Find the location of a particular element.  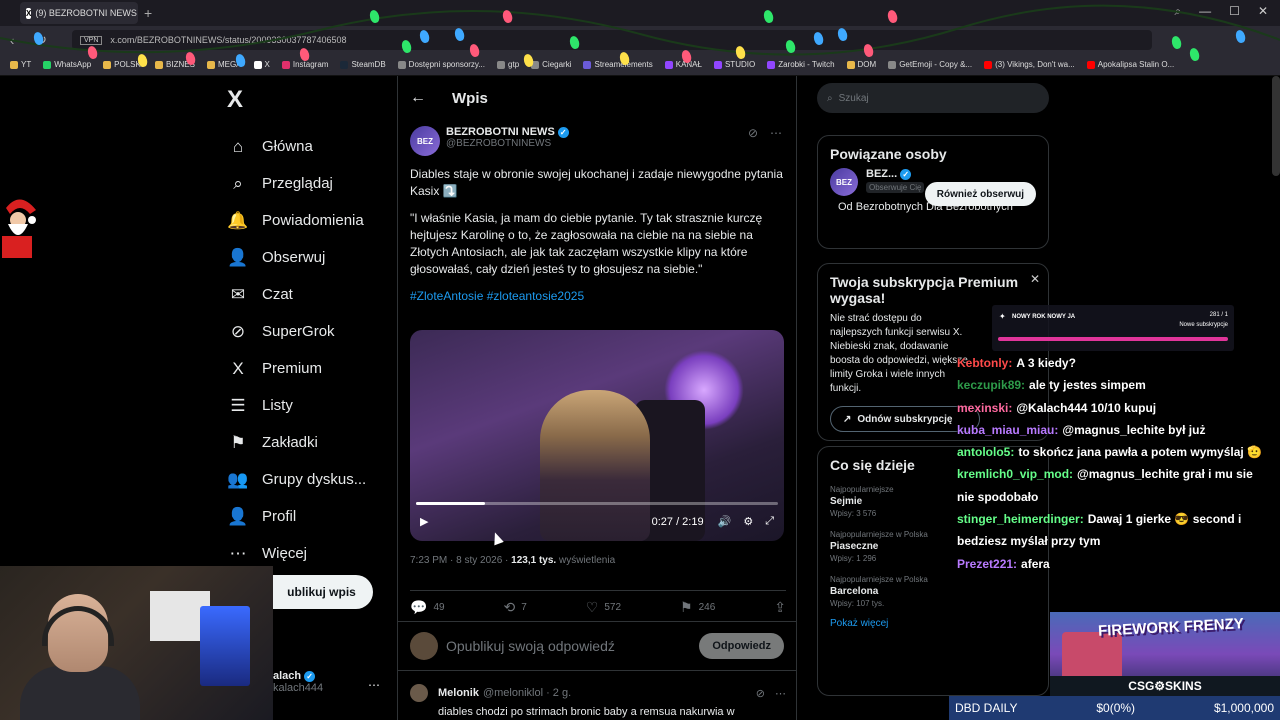

back-arrow-icon: ← is located at coordinates (418, 98).